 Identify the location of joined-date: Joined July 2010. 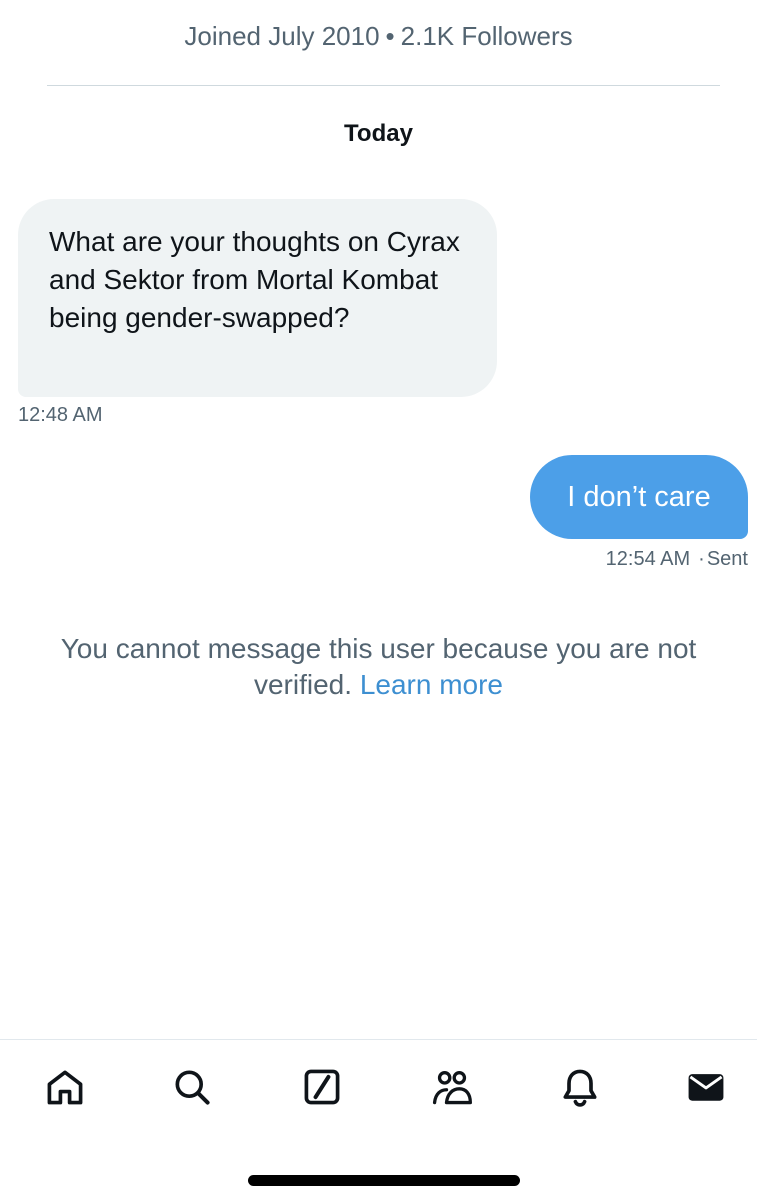
(282, 36).